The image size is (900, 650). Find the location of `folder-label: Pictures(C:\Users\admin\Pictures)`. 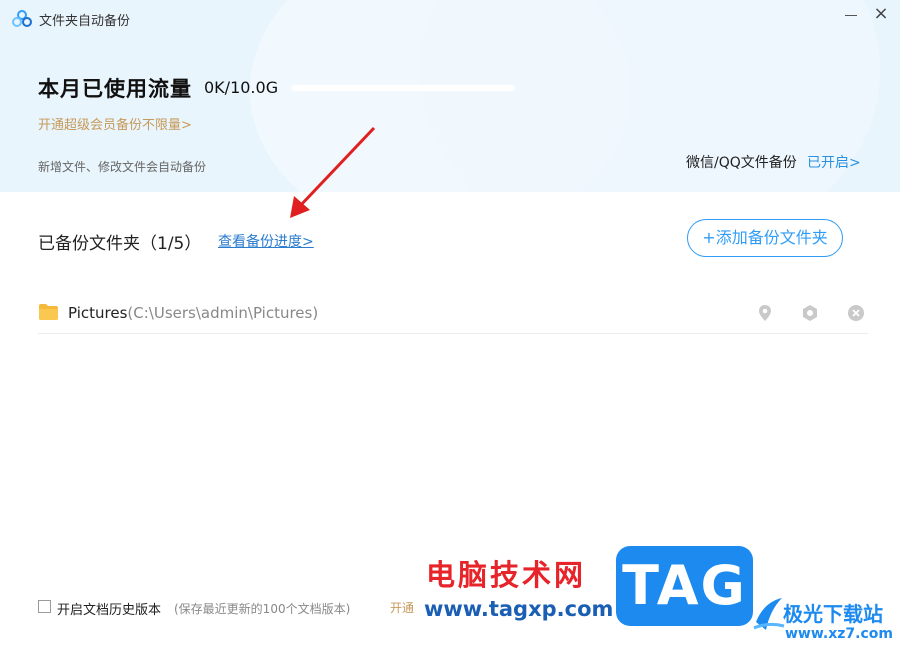

folder-label: Pictures(C:\Users\admin\Pictures) is located at coordinates (193, 313).